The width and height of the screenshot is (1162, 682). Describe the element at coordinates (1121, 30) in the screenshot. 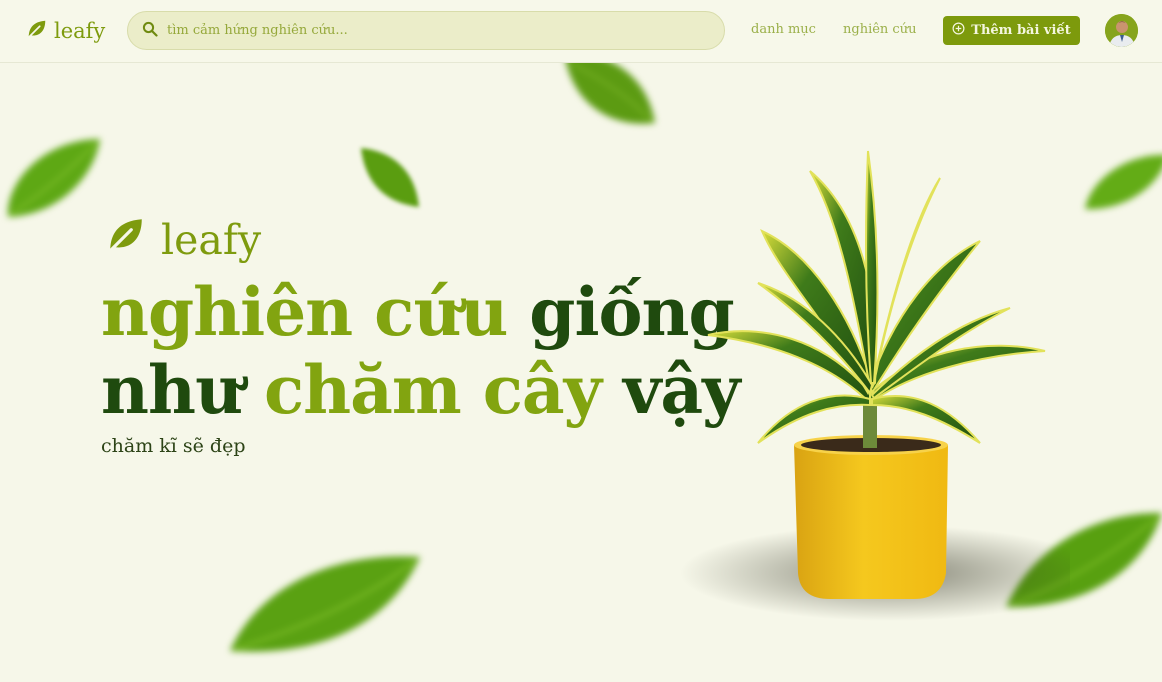

I see `avatar` at that location.